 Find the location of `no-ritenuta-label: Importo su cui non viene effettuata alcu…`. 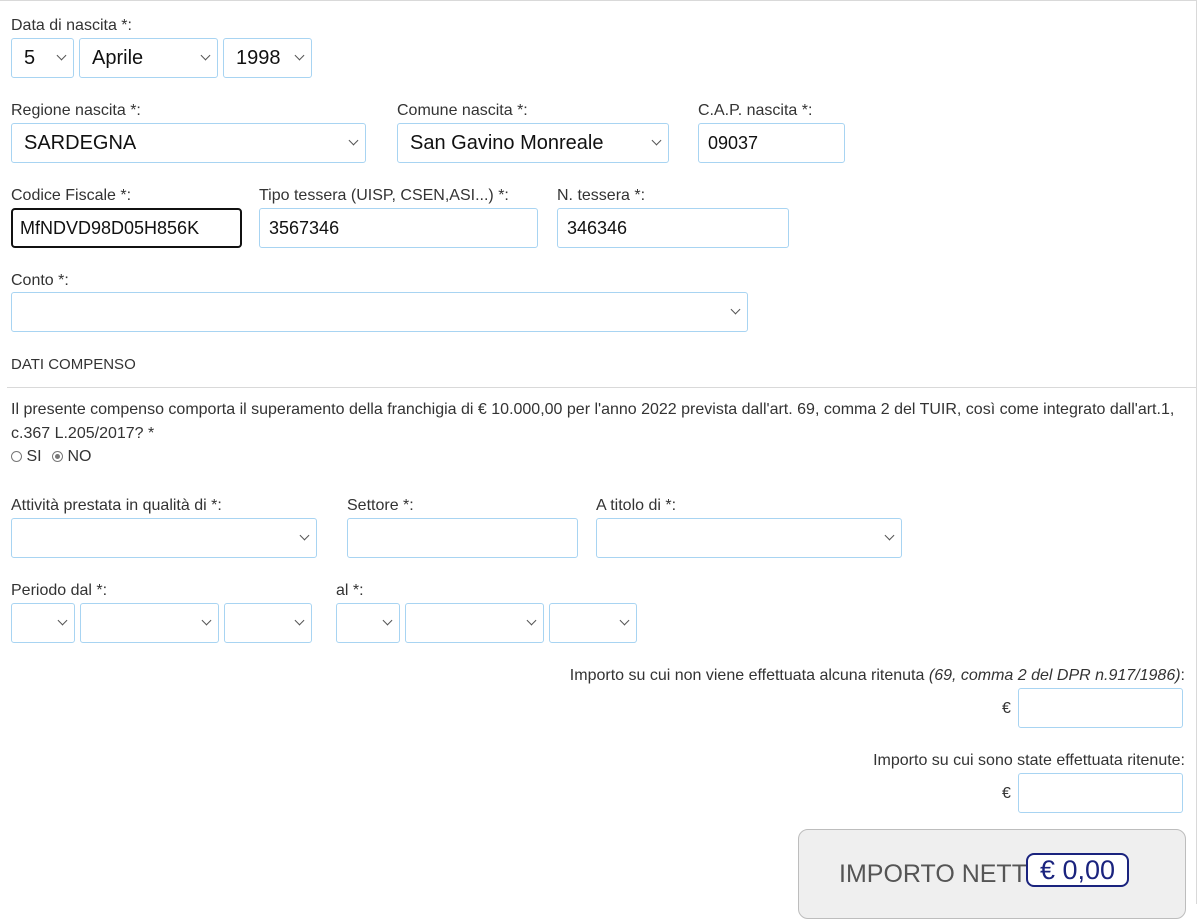

no-ritenuta-label: Importo su cui non viene effettuata alcu… is located at coordinates (877, 676).